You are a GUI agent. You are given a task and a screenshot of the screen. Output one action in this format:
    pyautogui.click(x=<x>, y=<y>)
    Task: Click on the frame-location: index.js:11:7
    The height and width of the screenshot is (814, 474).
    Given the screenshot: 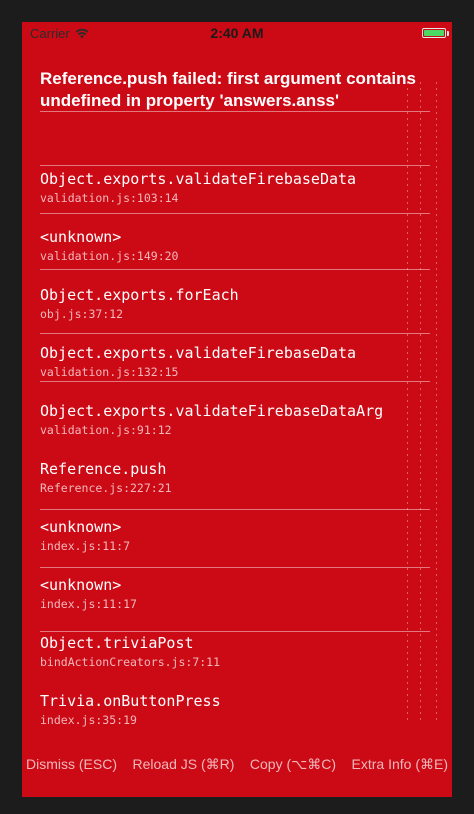 What is the action you would take?
    pyautogui.click(x=85, y=546)
    